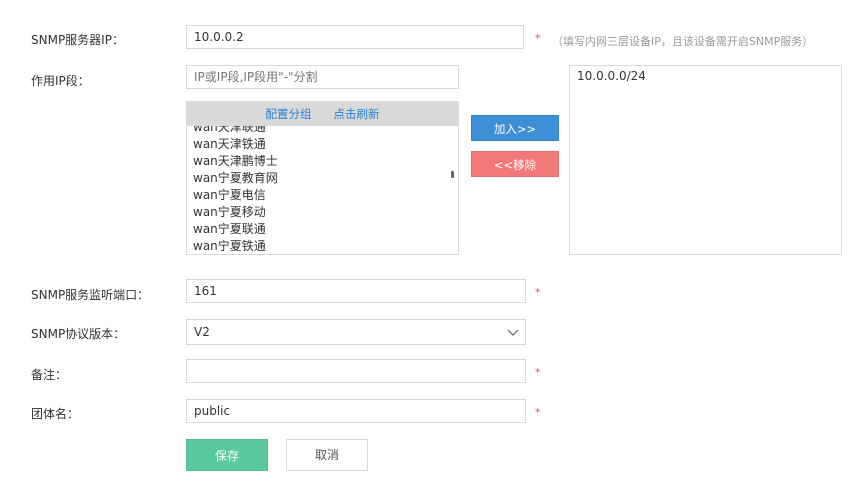 This screenshot has height=486, width=854. Describe the element at coordinates (227, 455) in the screenshot. I see `save-button: 保存` at that location.